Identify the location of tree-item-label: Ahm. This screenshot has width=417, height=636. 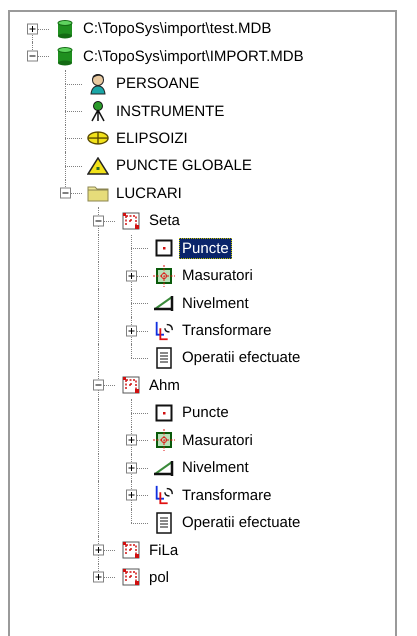
(164, 385).